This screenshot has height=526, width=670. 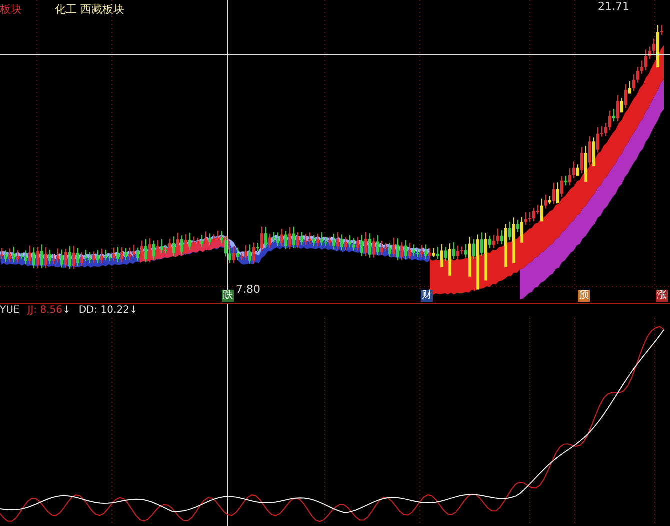 What do you see at coordinates (49, 310) in the screenshot?
I see `indicator-value: JJ: 8.56↓` at bounding box center [49, 310].